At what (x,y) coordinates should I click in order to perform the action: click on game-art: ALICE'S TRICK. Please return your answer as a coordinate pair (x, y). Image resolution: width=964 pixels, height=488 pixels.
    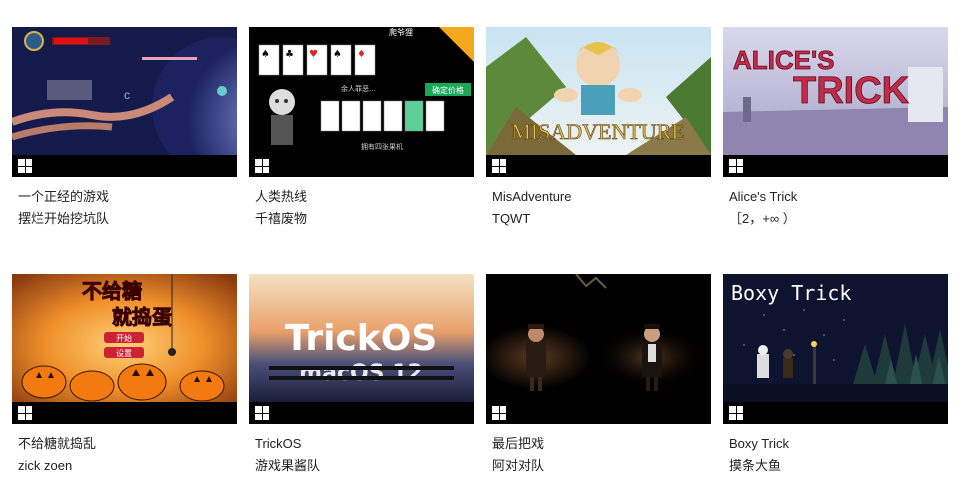
    Looking at the image, I should click on (835, 91).